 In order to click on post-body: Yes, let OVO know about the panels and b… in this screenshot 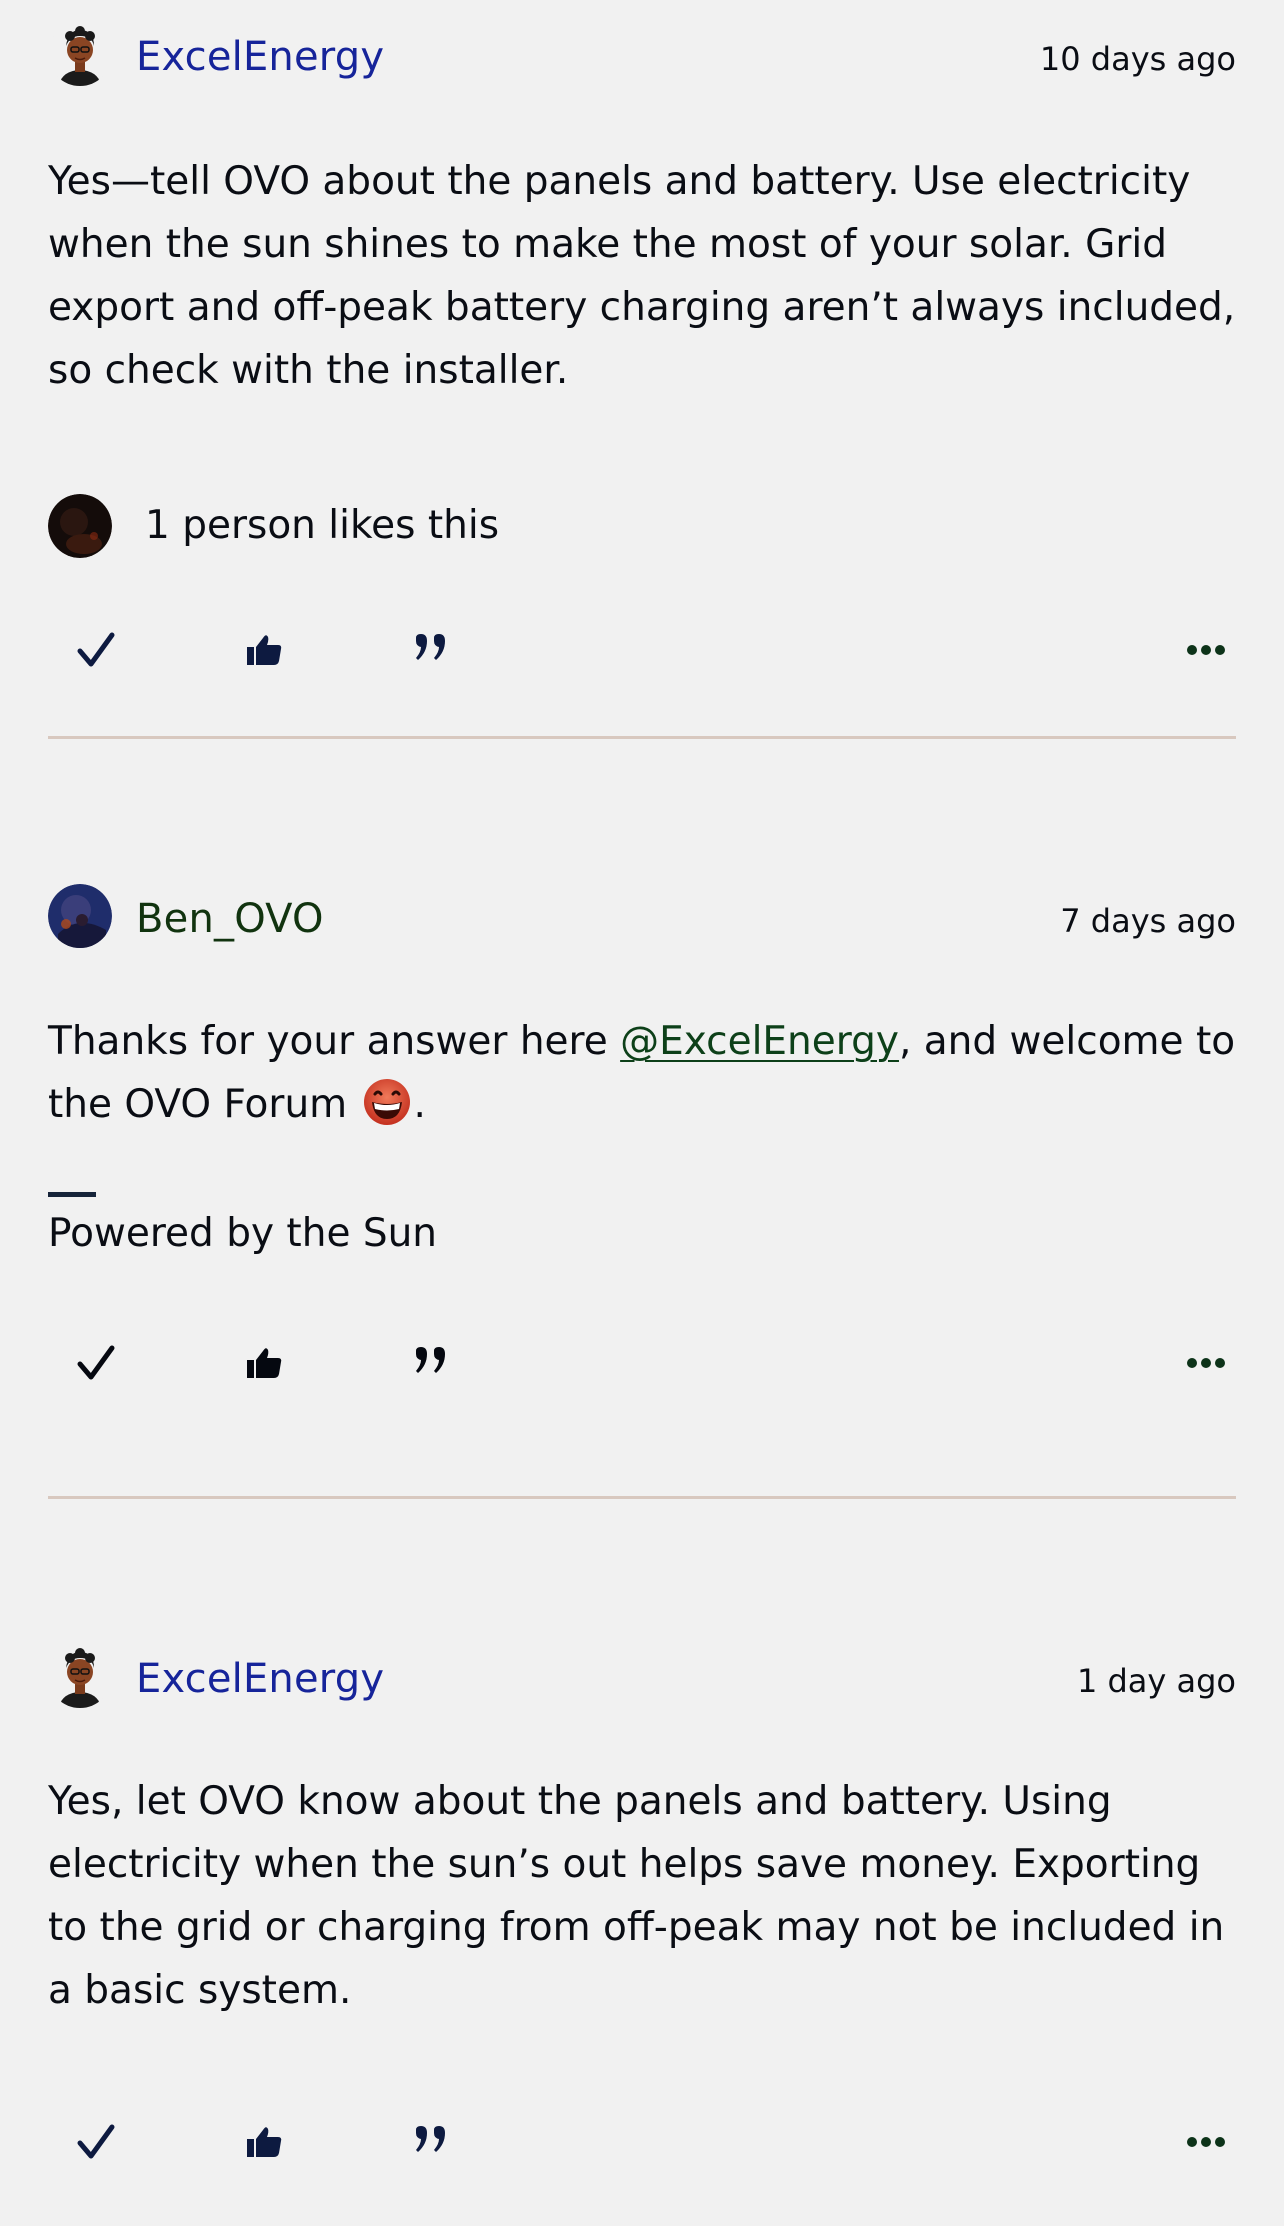, I will do `click(636, 1896)`.